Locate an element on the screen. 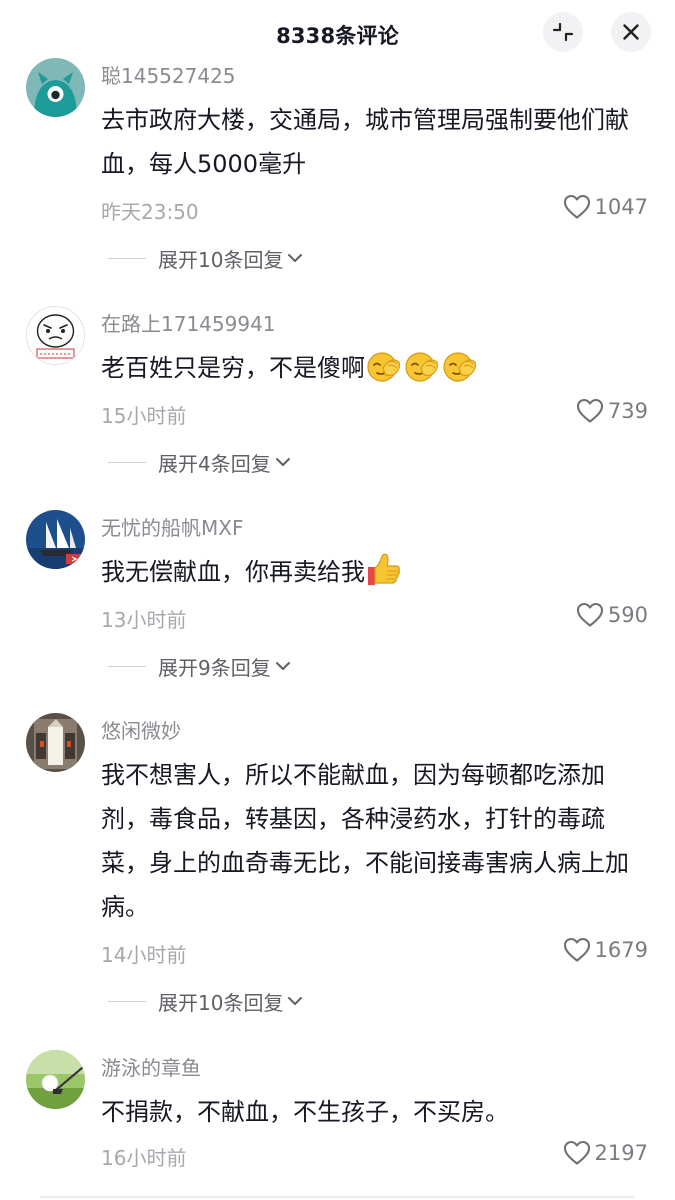 The height and width of the screenshot is (1200, 675). like-button: 1047 is located at coordinates (605, 207).